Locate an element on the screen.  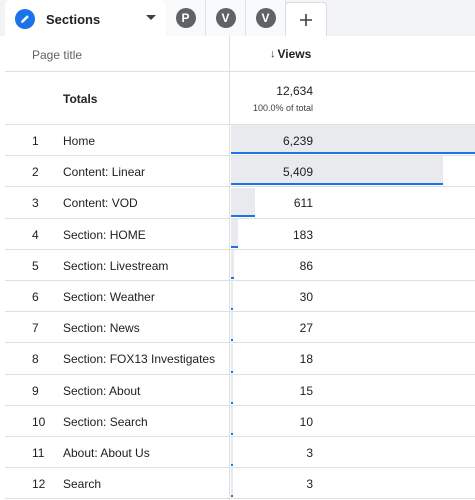
row-page-title: Section: HOME is located at coordinates (104, 235).